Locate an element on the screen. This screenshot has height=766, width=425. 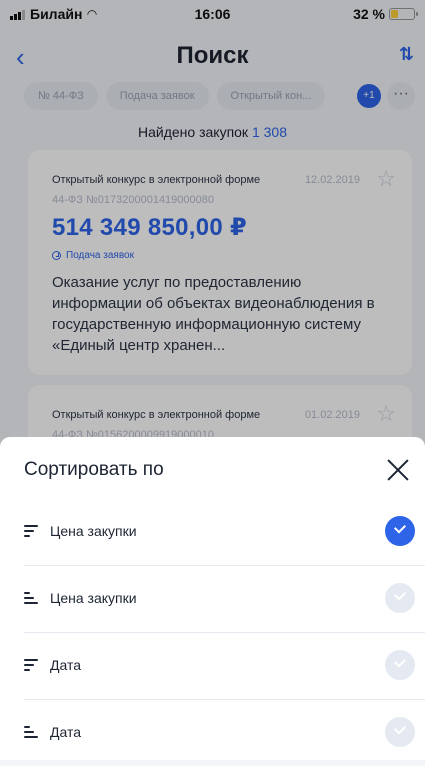
sort-option-price-desc: Цена закупки is located at coordinates (224, 532).